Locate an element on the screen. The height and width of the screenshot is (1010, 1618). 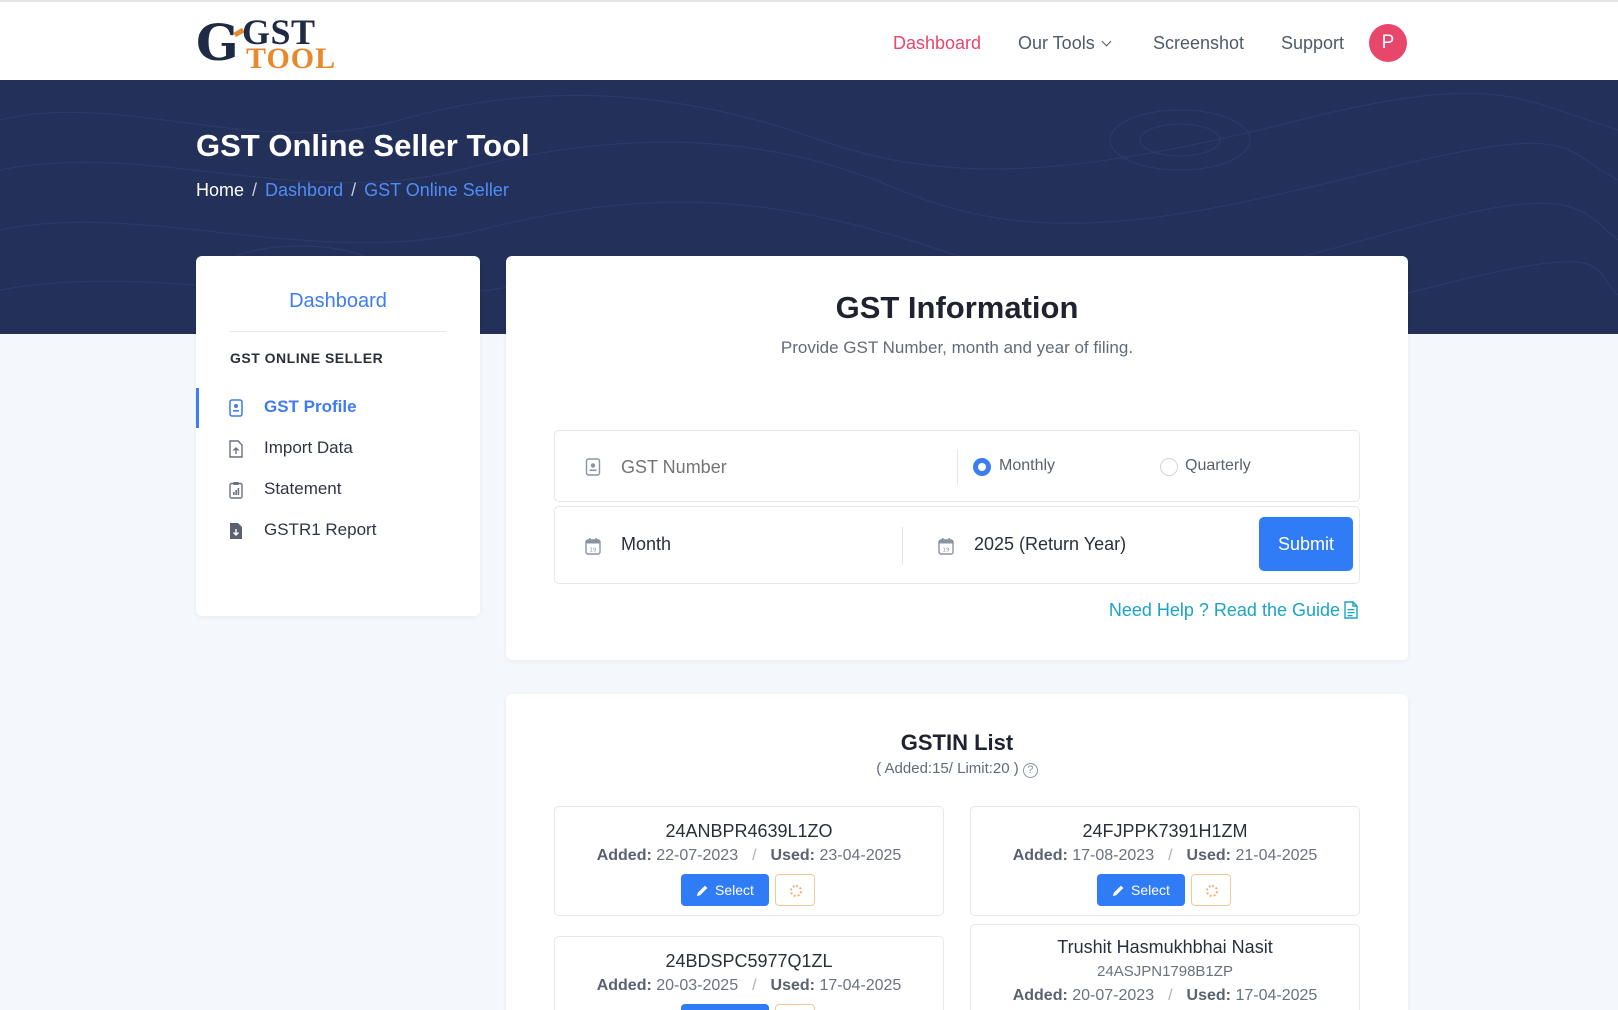
nav-screenshot: Screenshot is located at coordinates (1198, 43).